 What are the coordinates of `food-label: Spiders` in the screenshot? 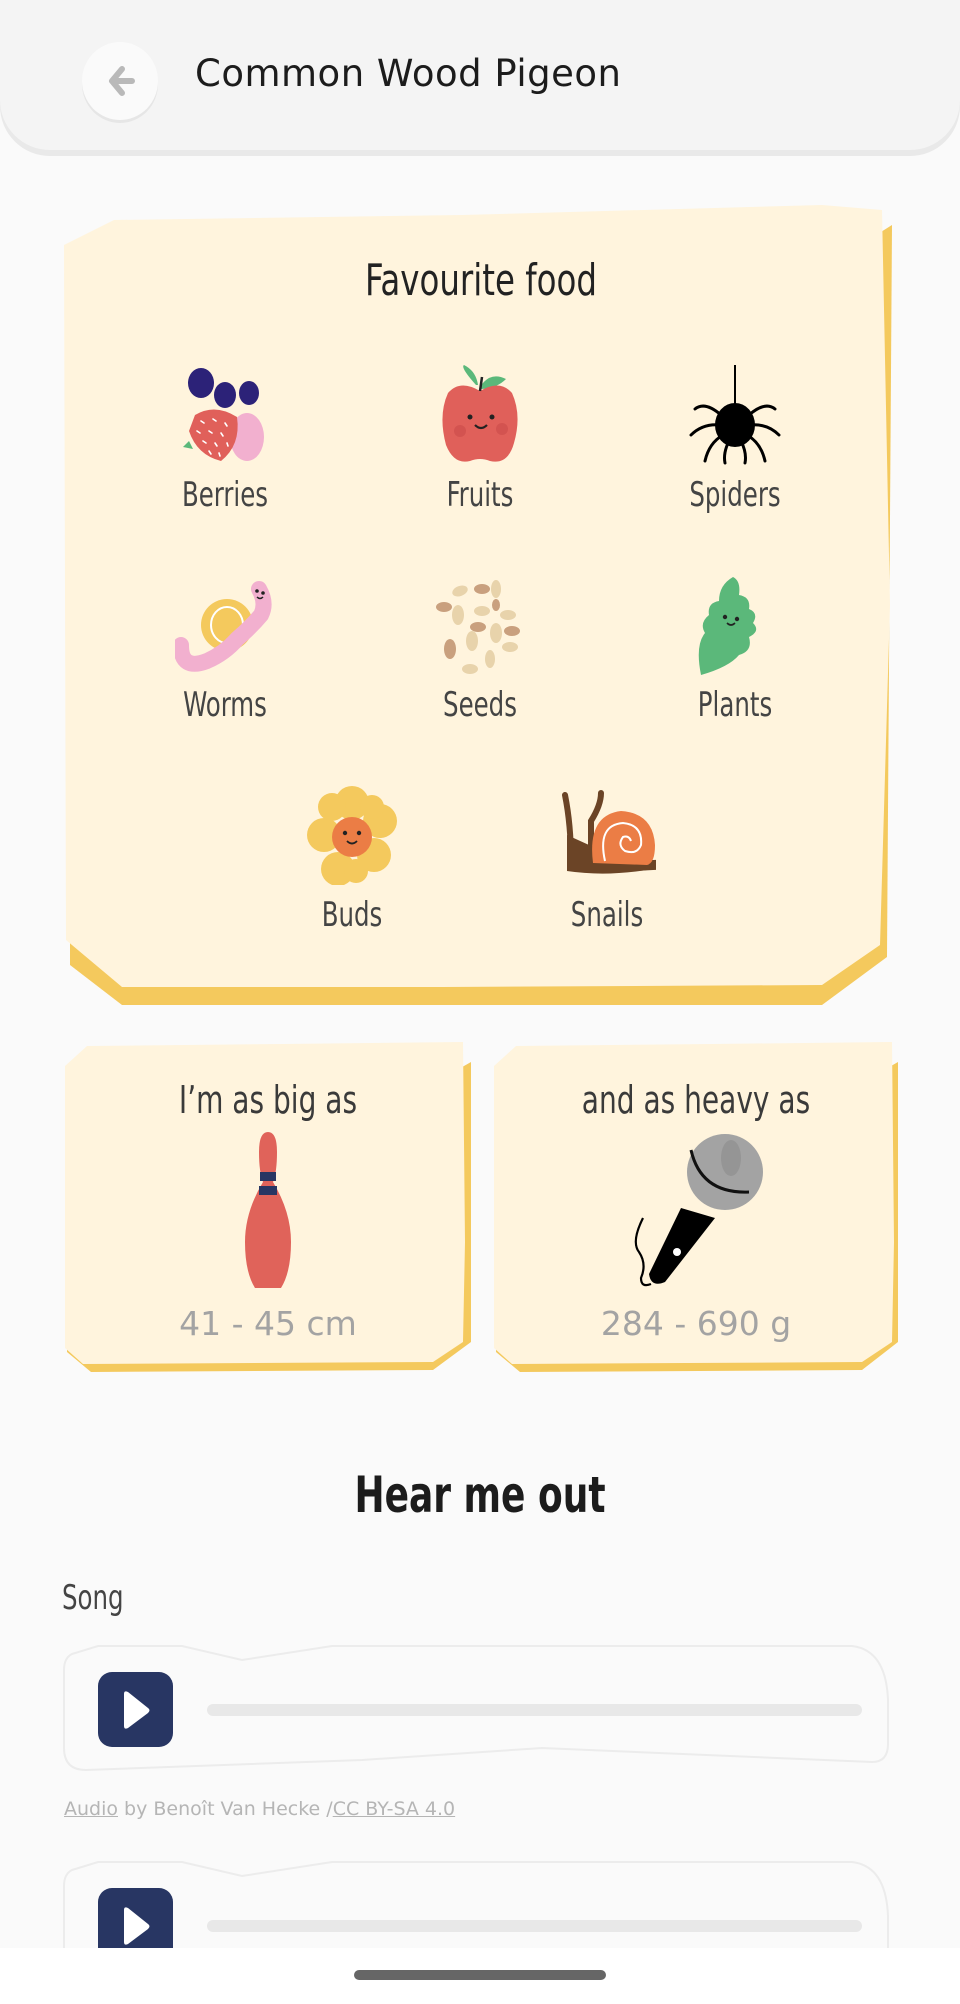 It's located at (735, 495).